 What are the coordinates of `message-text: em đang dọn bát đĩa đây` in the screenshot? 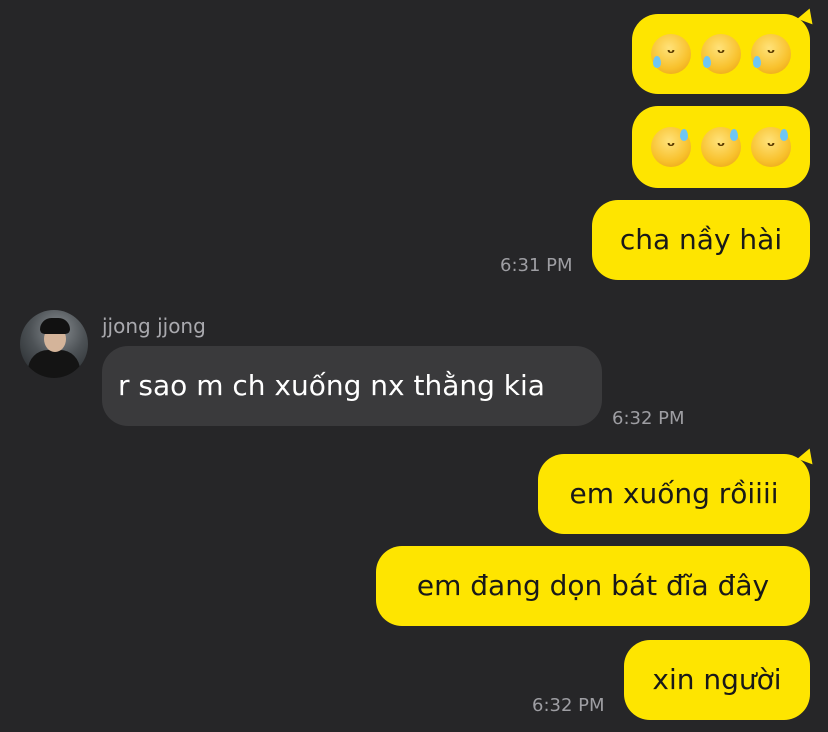 It's located at (593, 585).